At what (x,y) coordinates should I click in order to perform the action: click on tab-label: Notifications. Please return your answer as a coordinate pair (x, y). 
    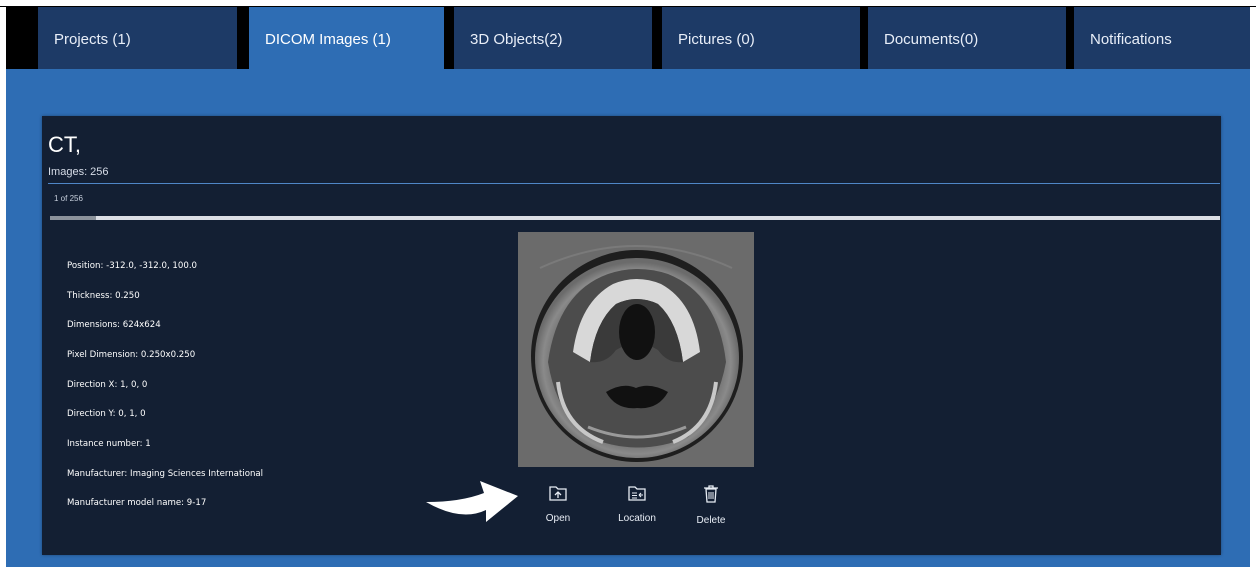
    Looking at the image, I should click on (1131, 39).